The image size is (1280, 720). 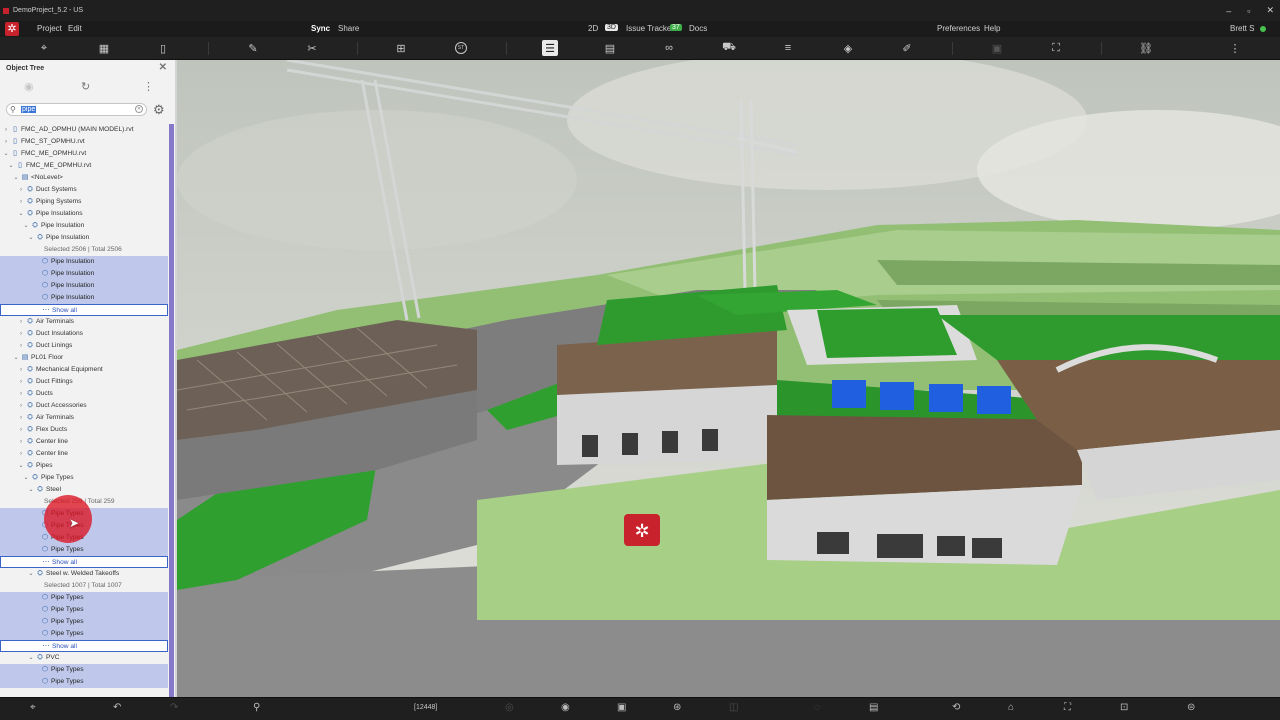 I want to click on sync-button: Sync, so click(x=320, y=28).